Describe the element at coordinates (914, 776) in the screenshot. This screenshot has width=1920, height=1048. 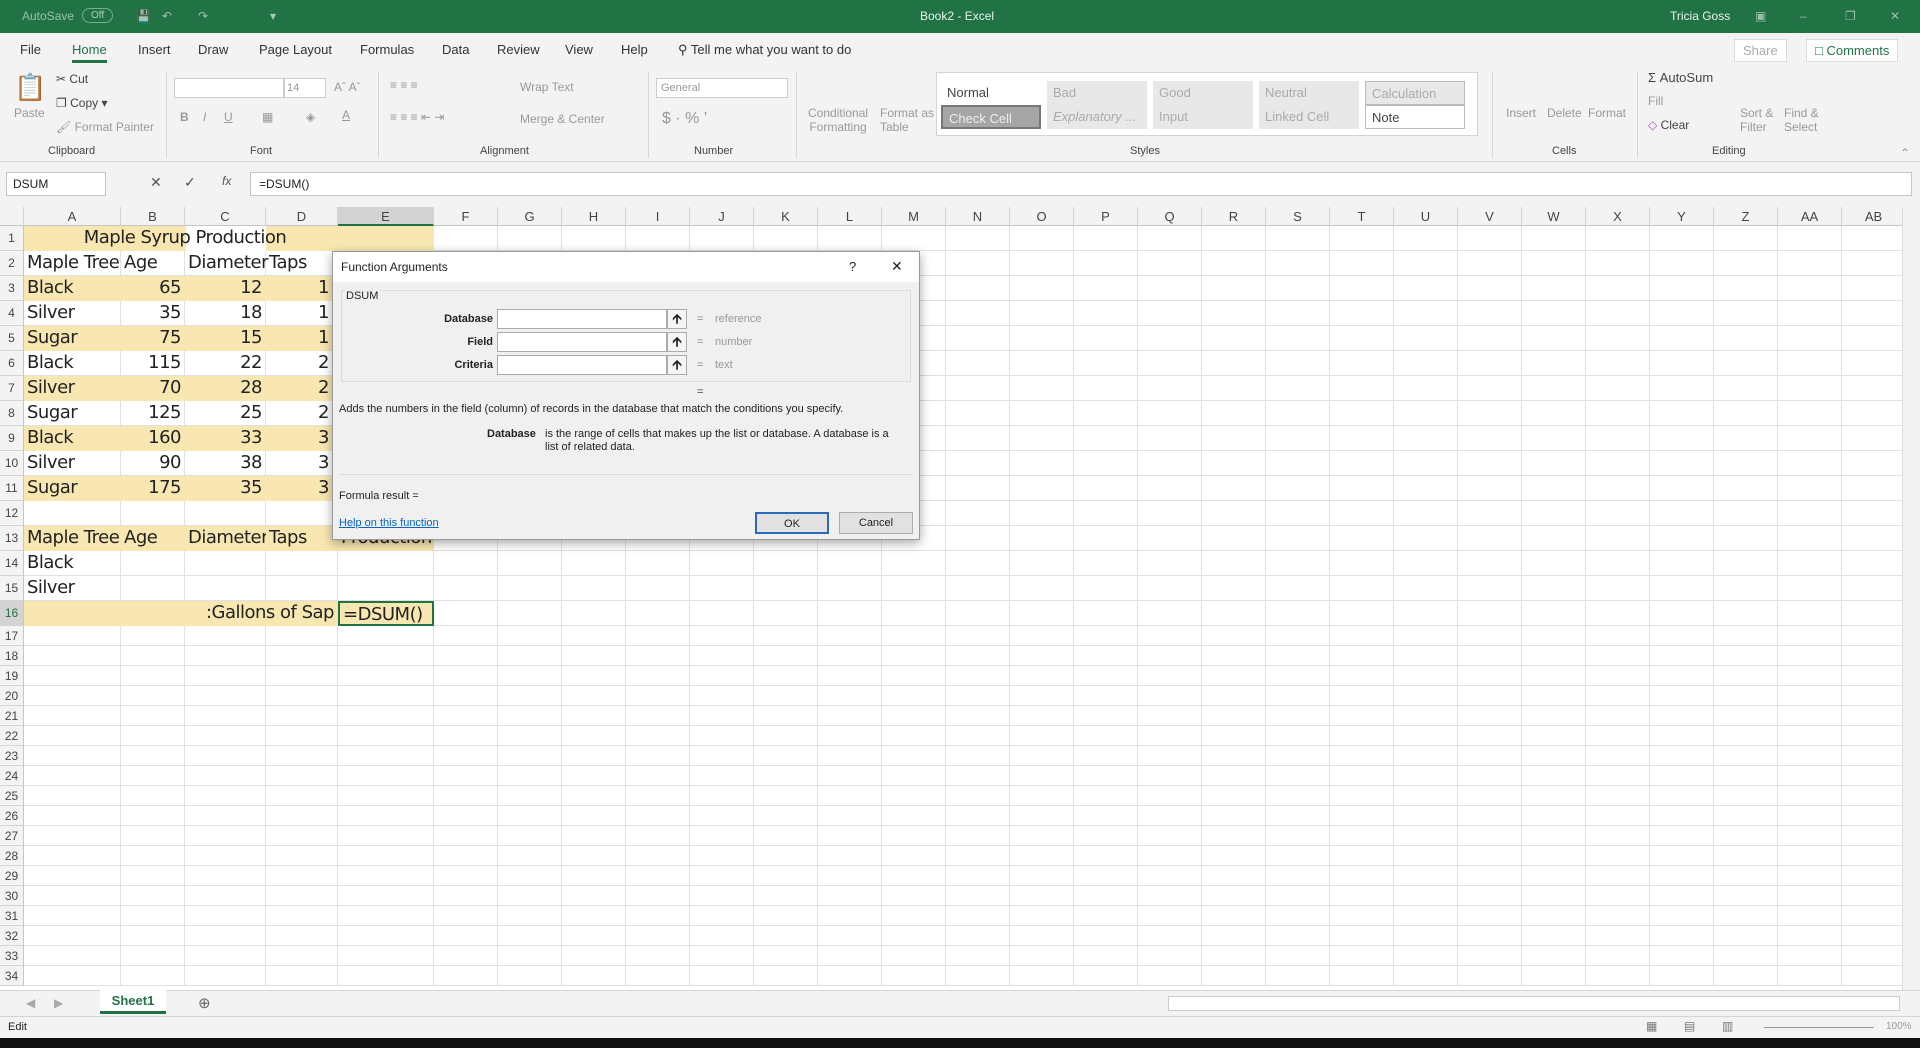
I see `cell-M24` at that location.